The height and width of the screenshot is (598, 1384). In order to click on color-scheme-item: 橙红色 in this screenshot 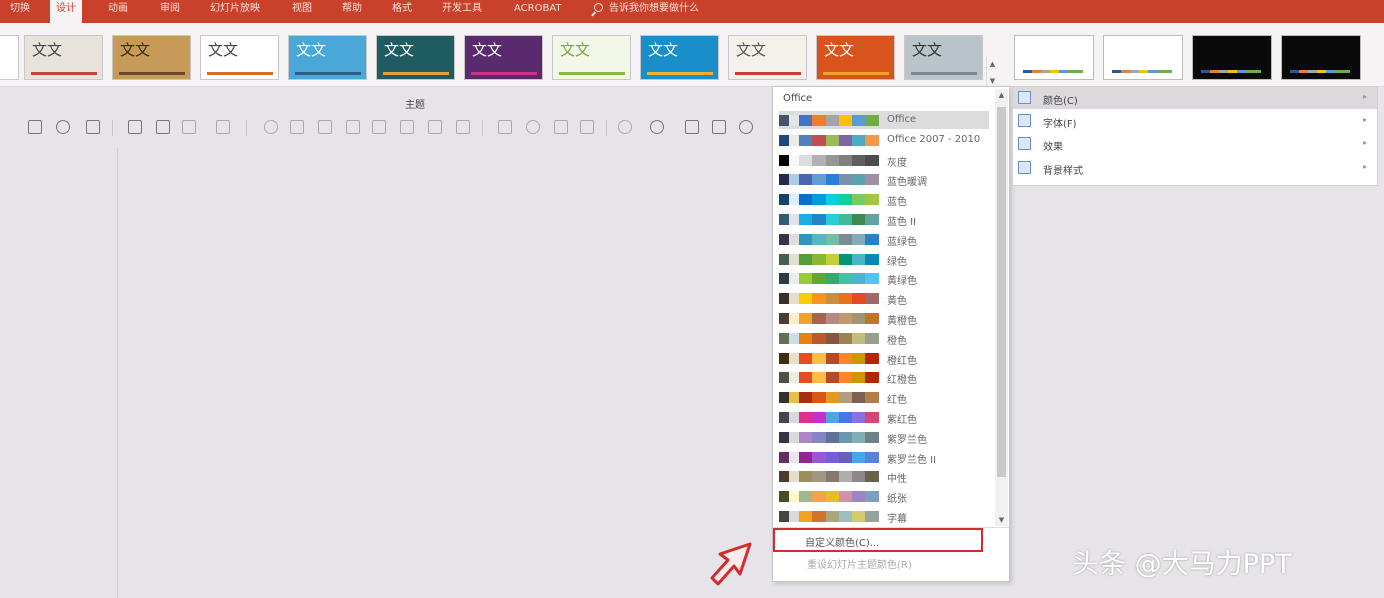, I will do `click(884, 358)`.